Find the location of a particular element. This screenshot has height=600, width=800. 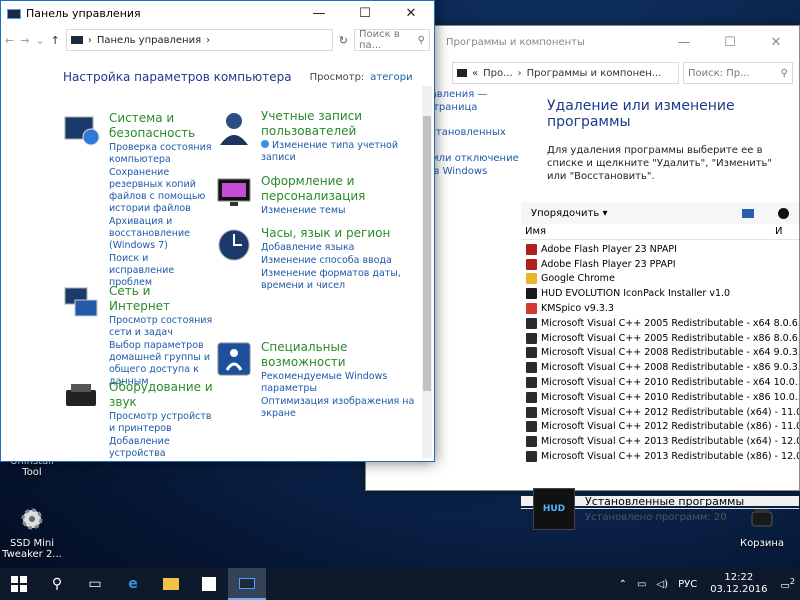

category-link: Изменение способа ввода is located at coordinates (338, 261).